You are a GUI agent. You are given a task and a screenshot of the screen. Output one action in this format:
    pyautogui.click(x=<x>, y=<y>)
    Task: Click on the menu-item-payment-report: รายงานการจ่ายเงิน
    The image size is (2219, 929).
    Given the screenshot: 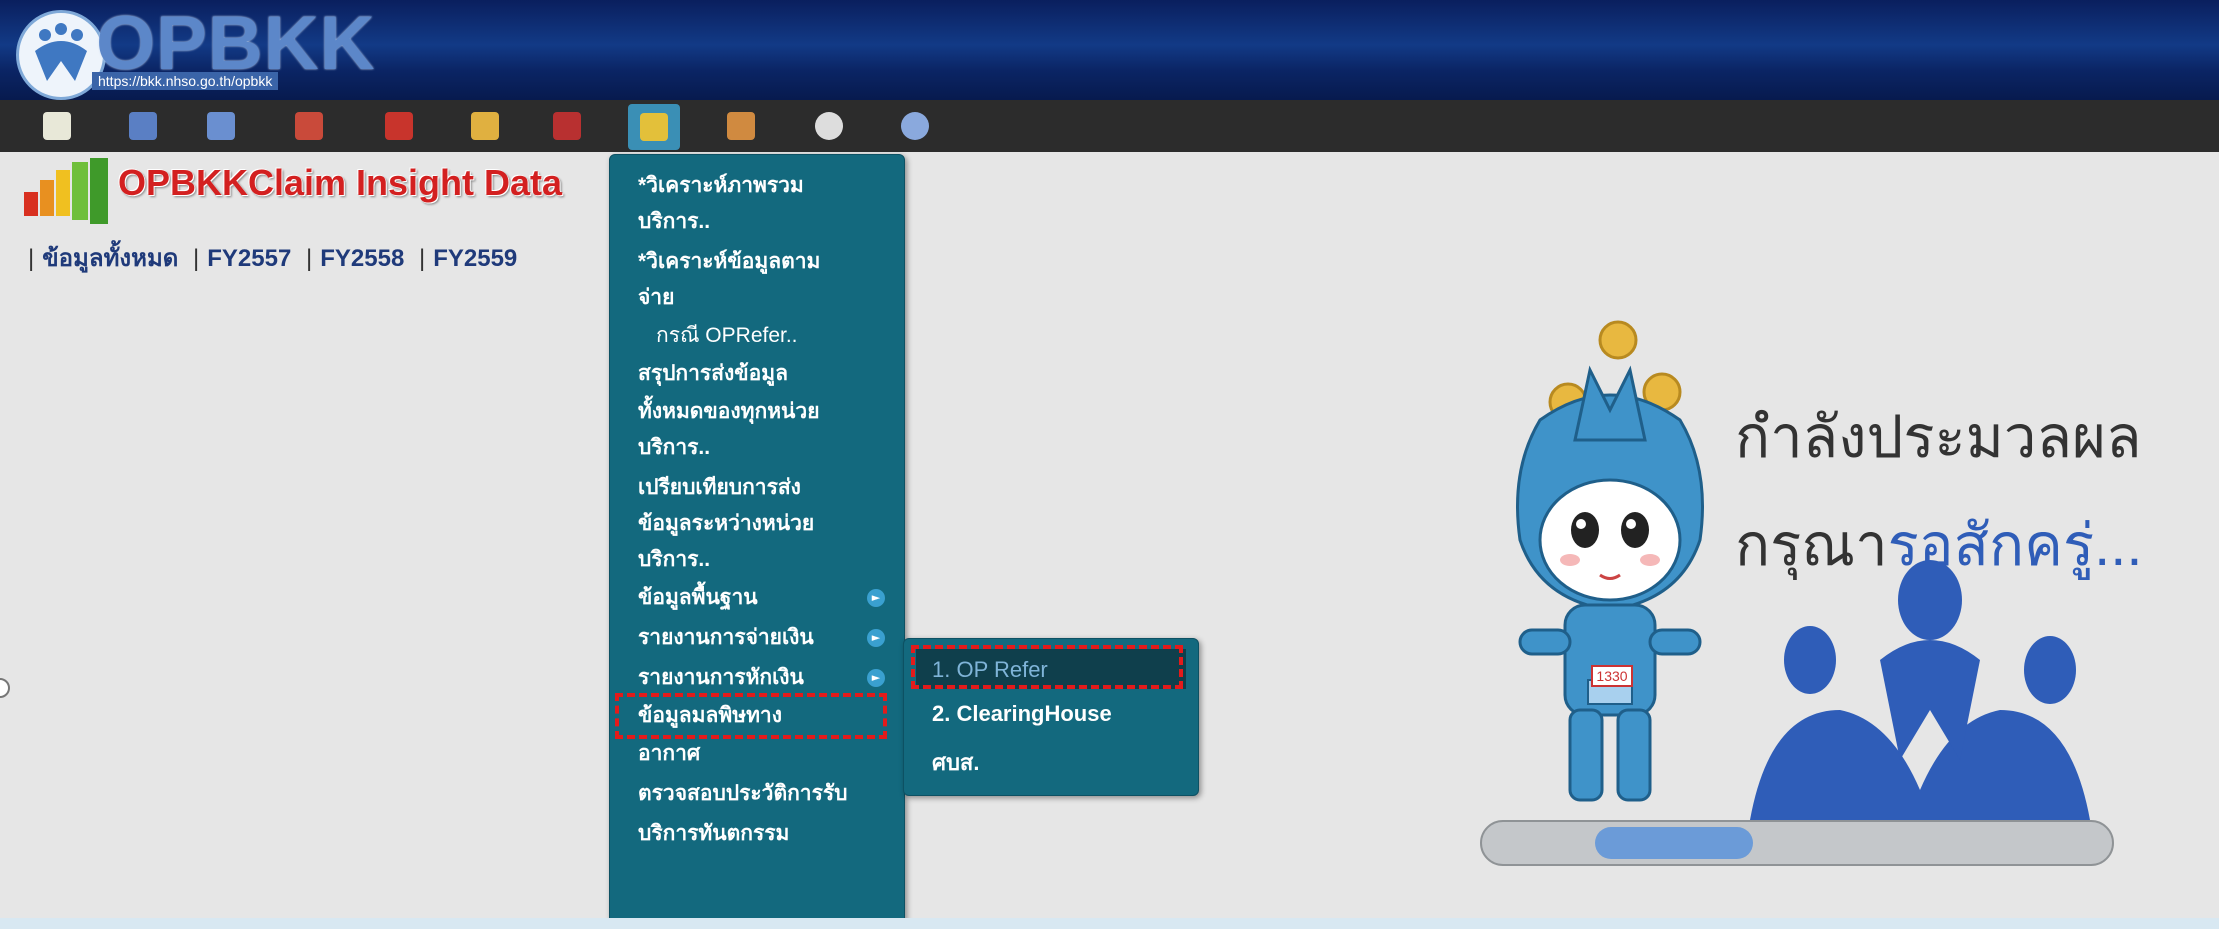 What is the action you would take?
    pyautogui.click(x=726, y=638)
    